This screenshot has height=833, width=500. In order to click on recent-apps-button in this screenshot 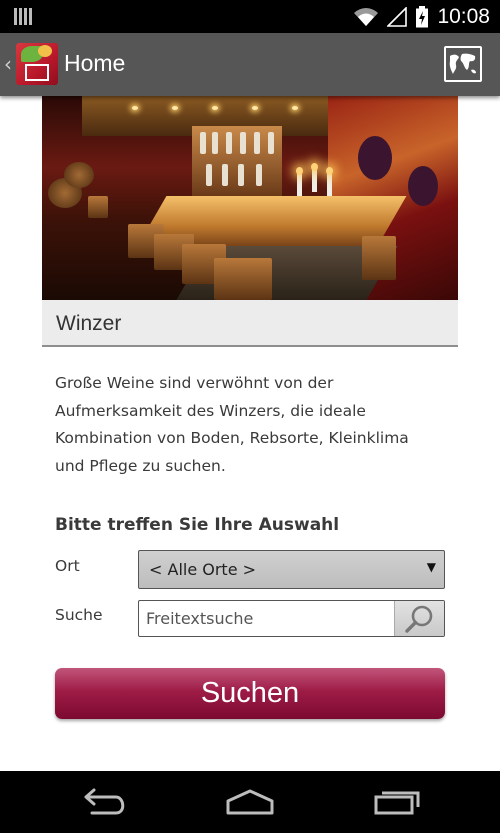, I will do `click(396, 802)`.